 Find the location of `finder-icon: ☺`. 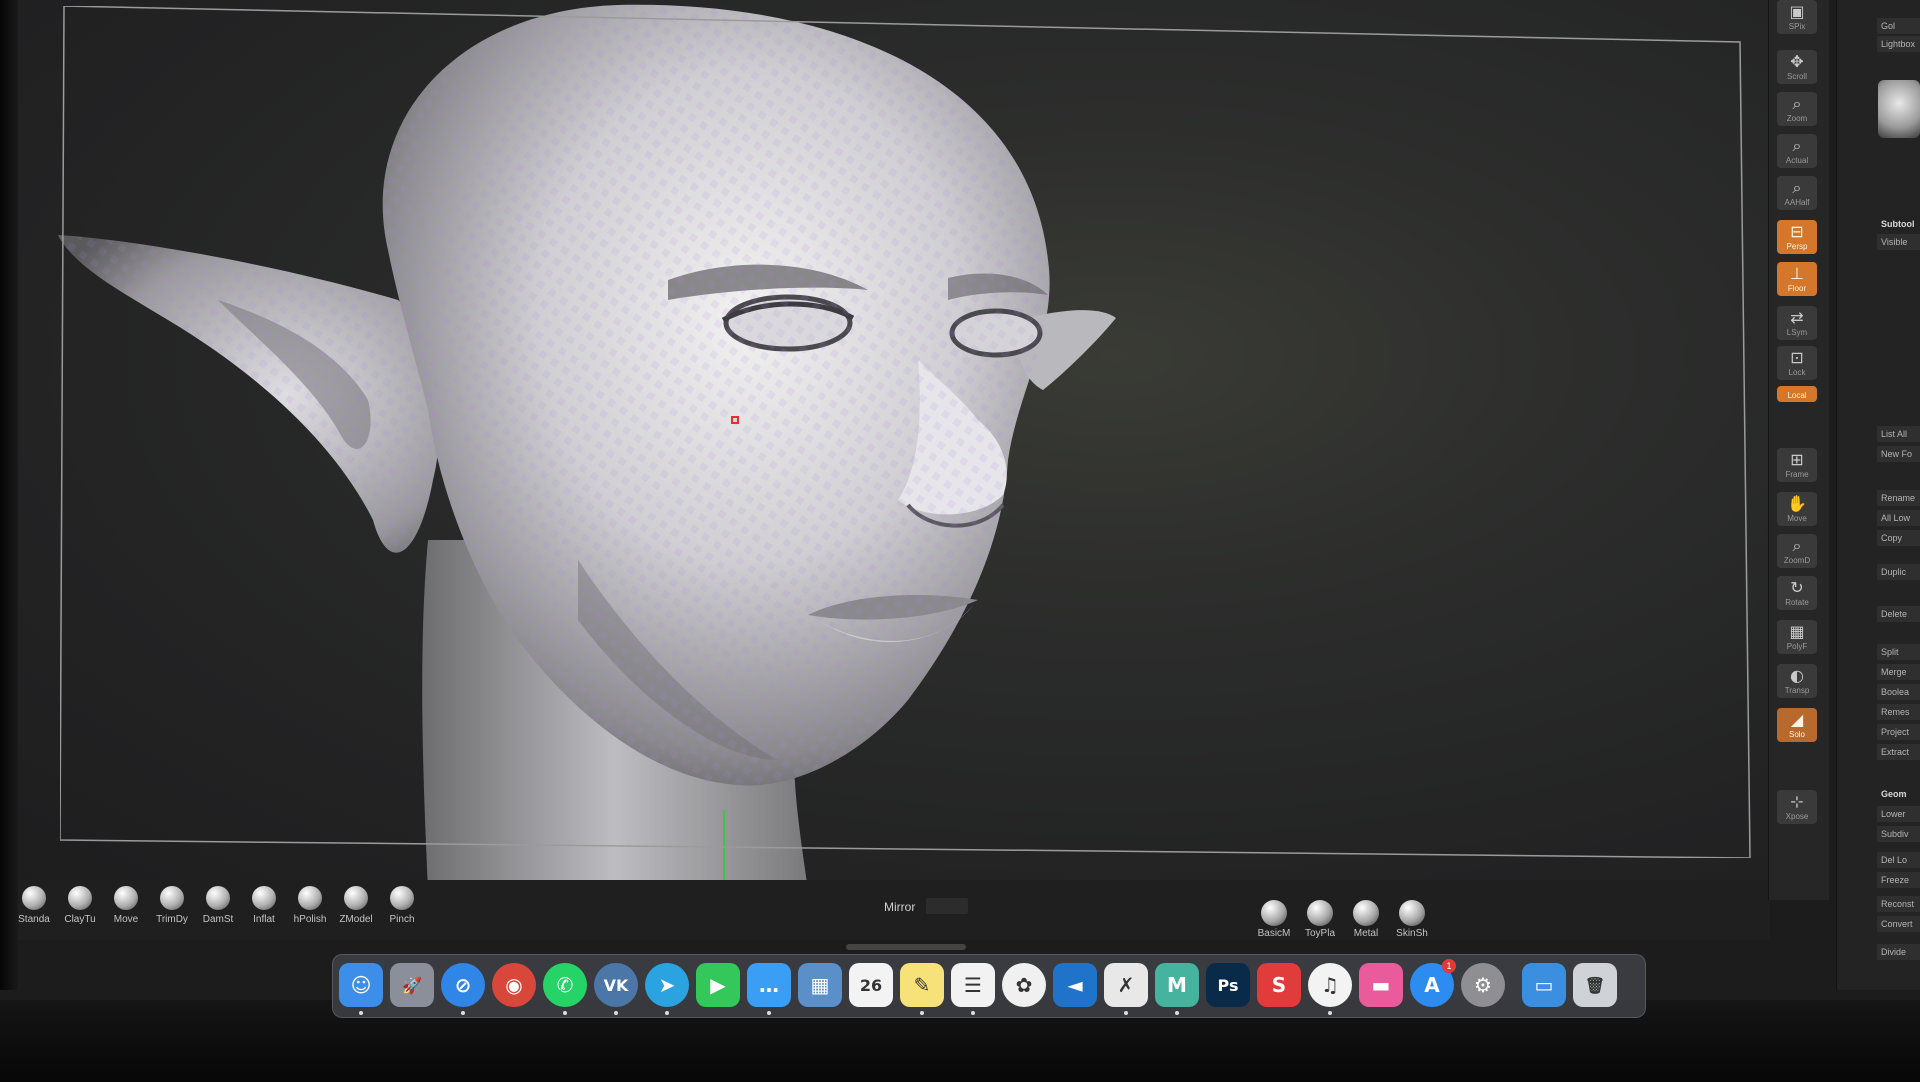

finder-icon: ☺ is located at coordinates (361, 985).